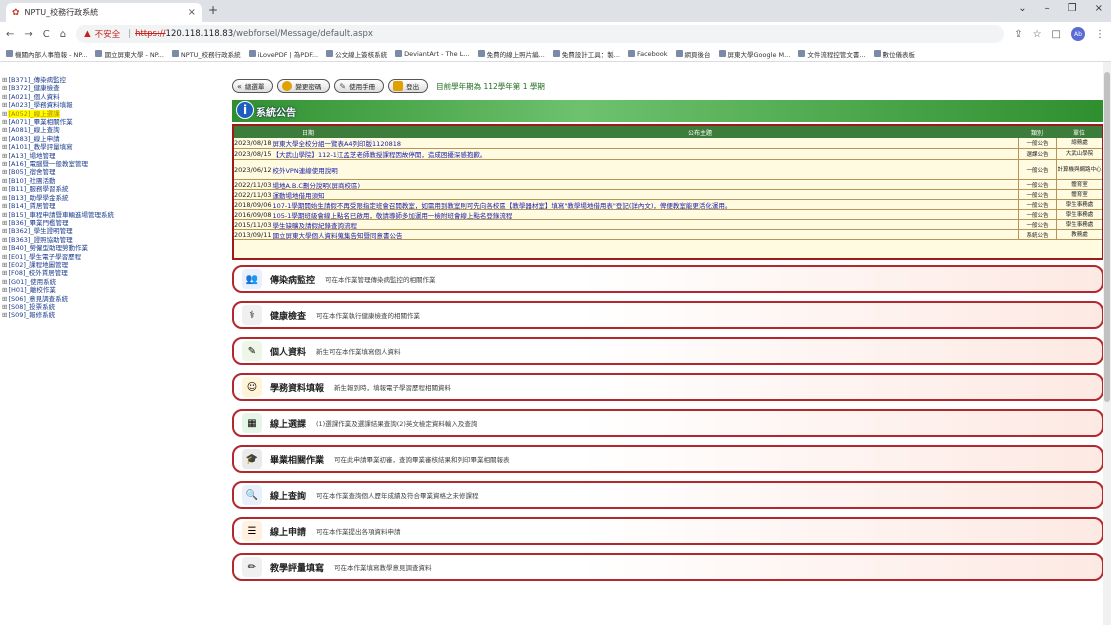  I want to click on sidebar-item: [B362]_學生證明管理, so click(40, 231).